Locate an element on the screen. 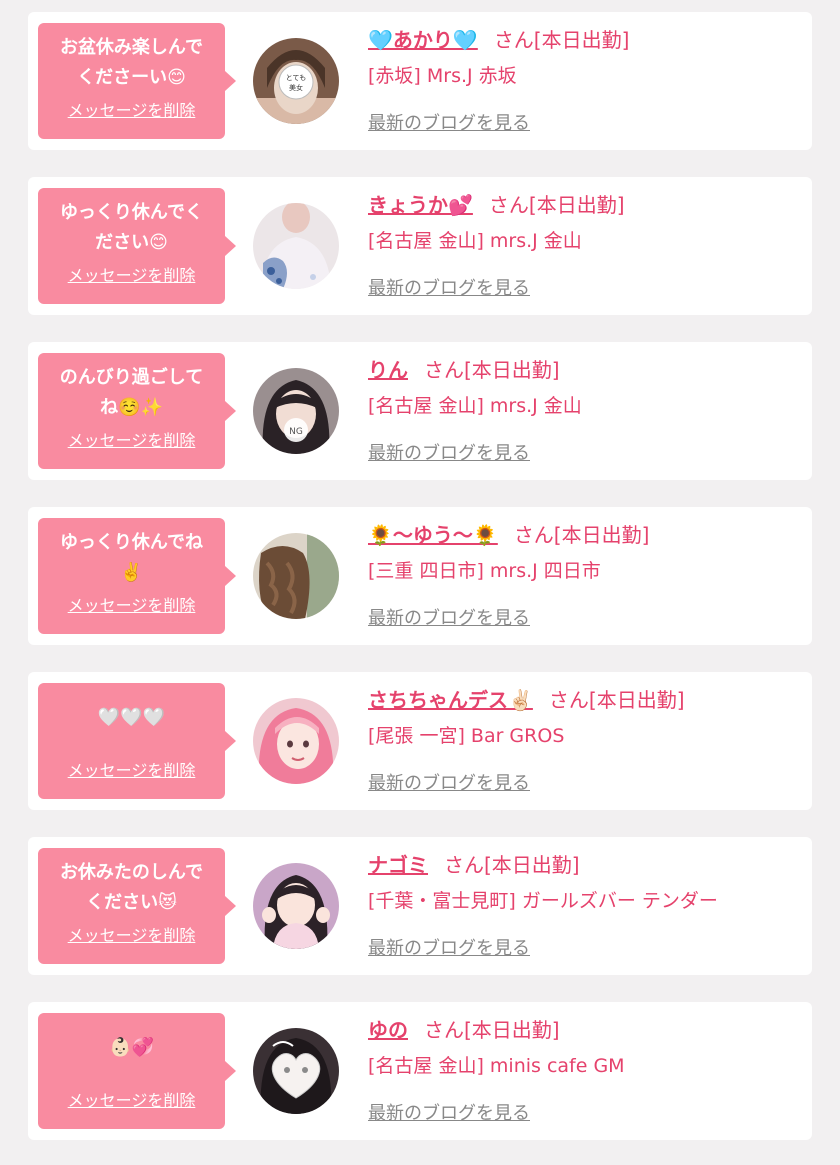 The image size is (840, 1165). woman-photo-blouse-icon is located at coordinates (296, 246).